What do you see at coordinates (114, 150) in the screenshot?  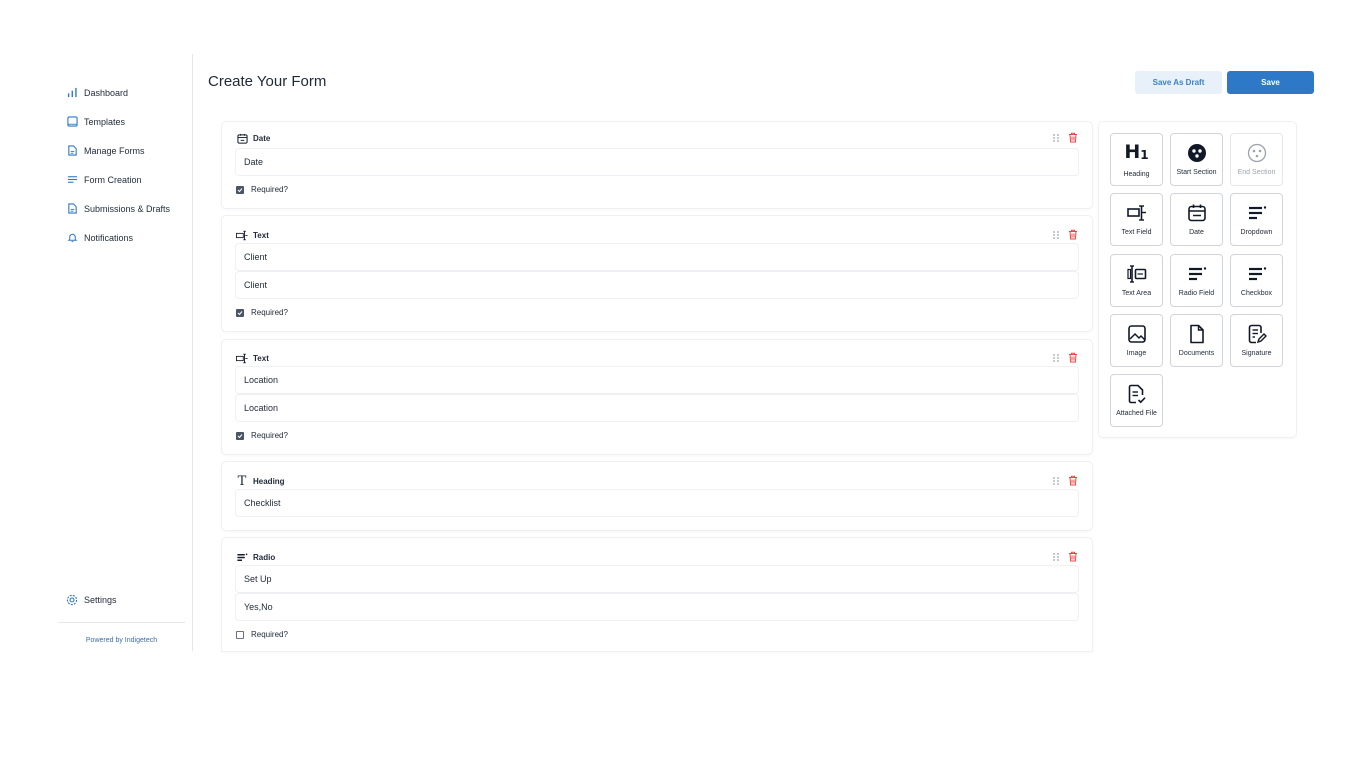 I see `sidebar-item-label: Manage Forms` at bounding box center [114, 150].